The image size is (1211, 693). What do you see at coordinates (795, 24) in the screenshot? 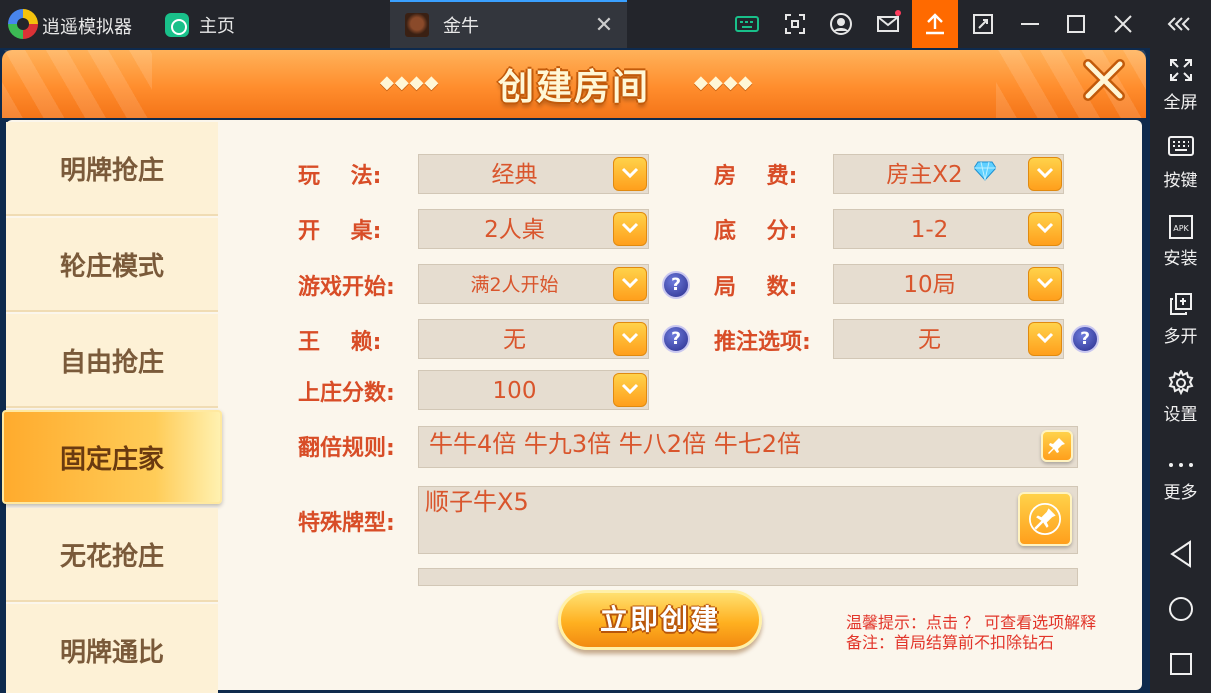
I see `screenshot-icon` at bounding box center [795, 24].